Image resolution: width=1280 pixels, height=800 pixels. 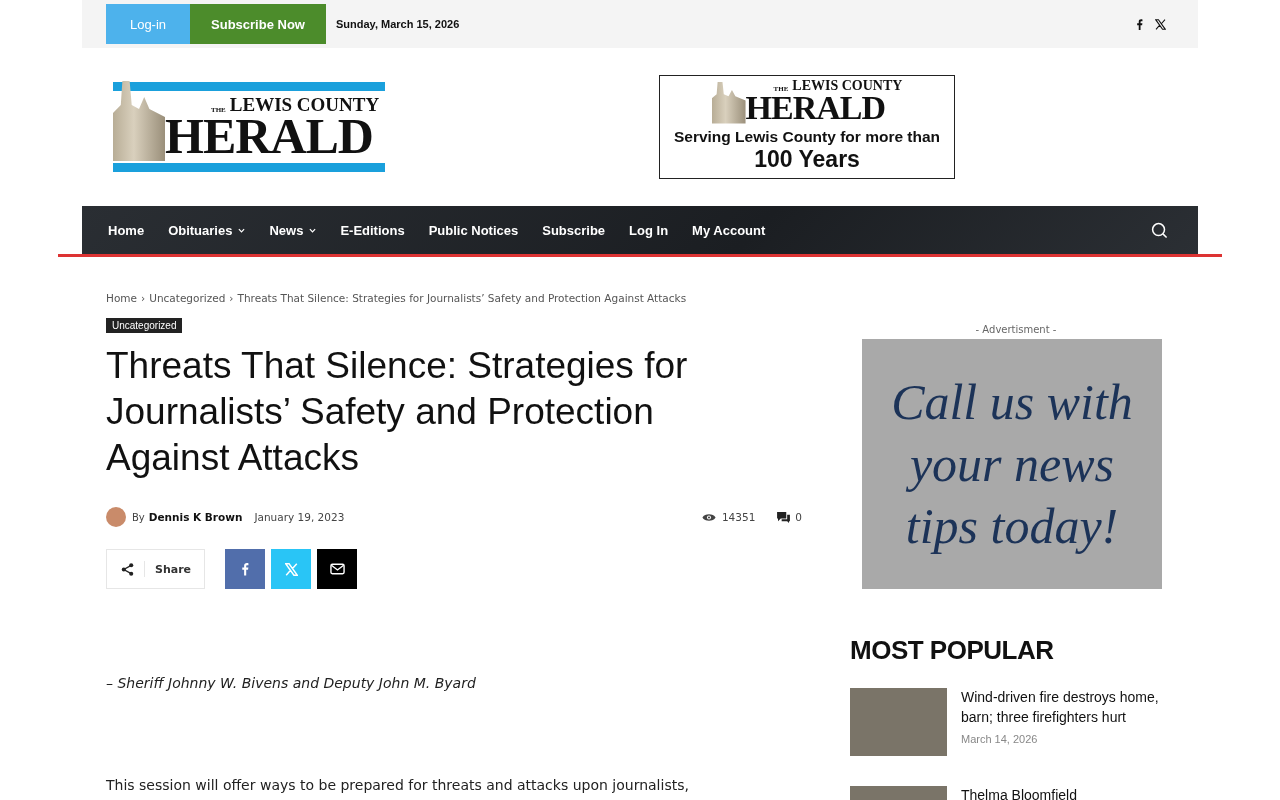 I want to click on sidebar-advertisement: Call us with your news tips today!, so click(x=1012, y=464).